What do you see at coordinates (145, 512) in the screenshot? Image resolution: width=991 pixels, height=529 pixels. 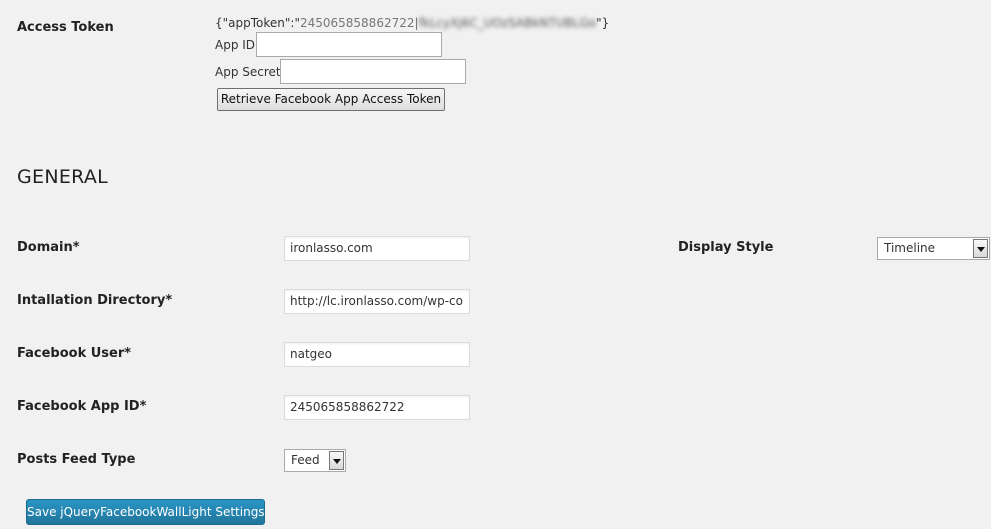 I see `save-settings-button: Save jQueryFacebookWallLight Settings` at bounding box center [145, 512].